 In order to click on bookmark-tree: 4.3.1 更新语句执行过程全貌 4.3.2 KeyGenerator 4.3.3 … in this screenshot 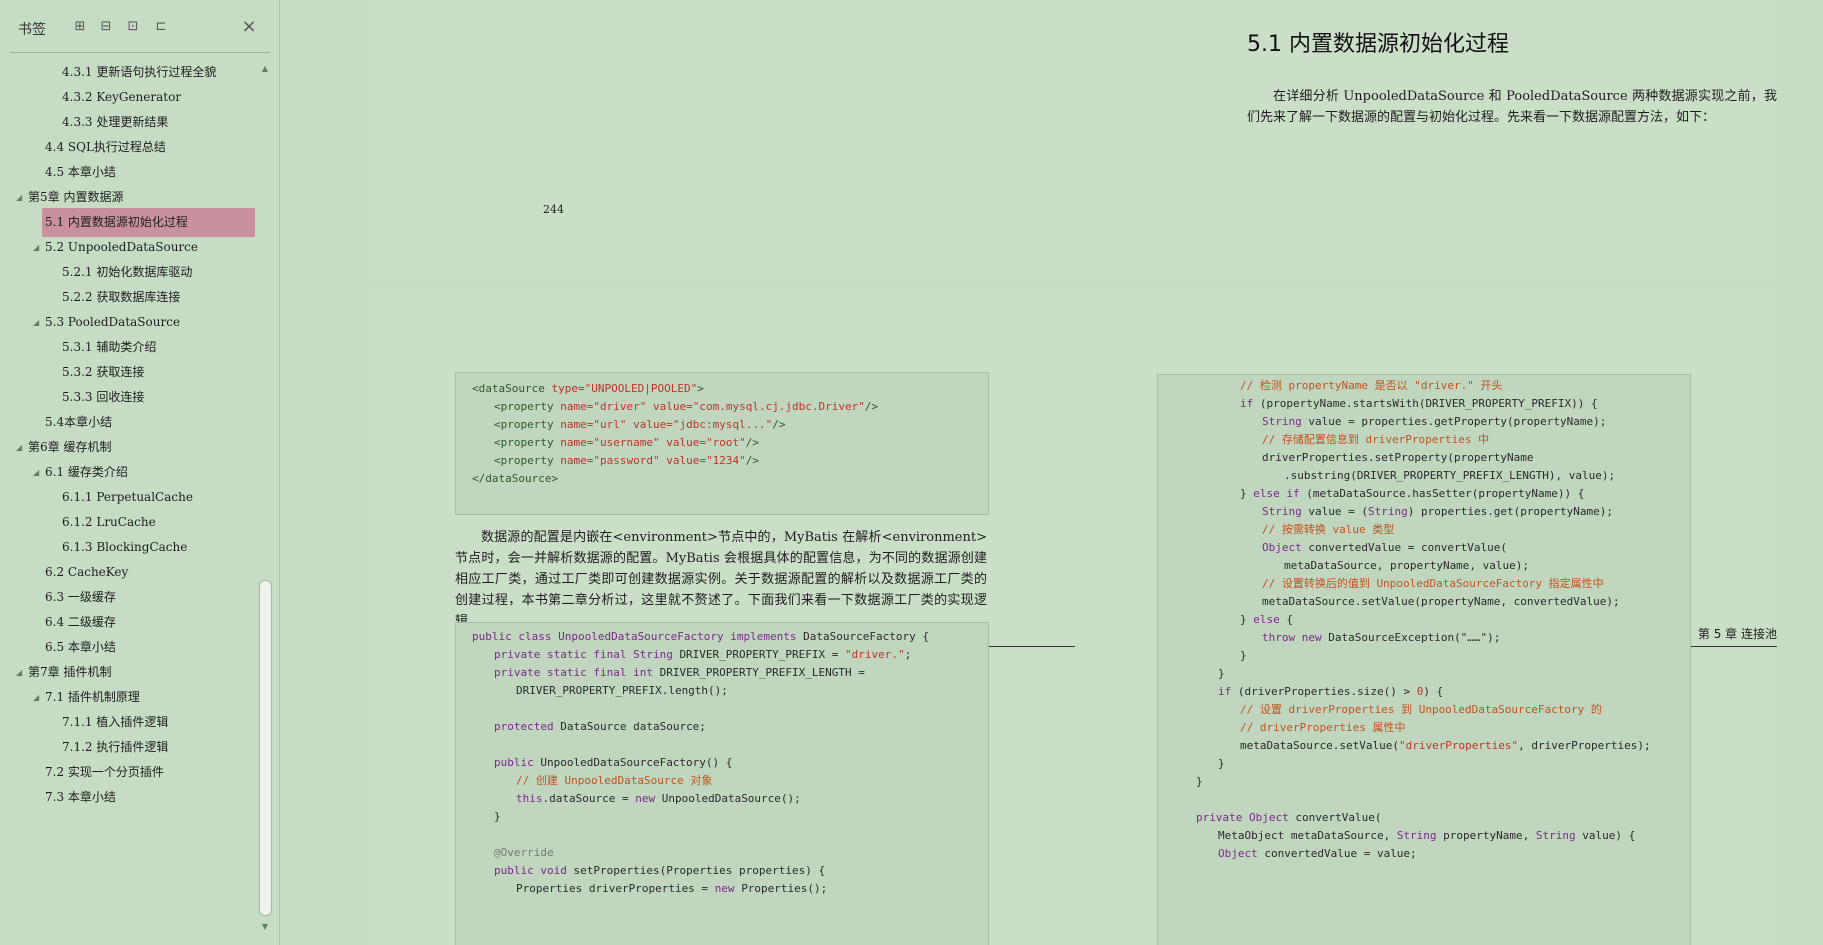, I will do `click(129, 498)`.